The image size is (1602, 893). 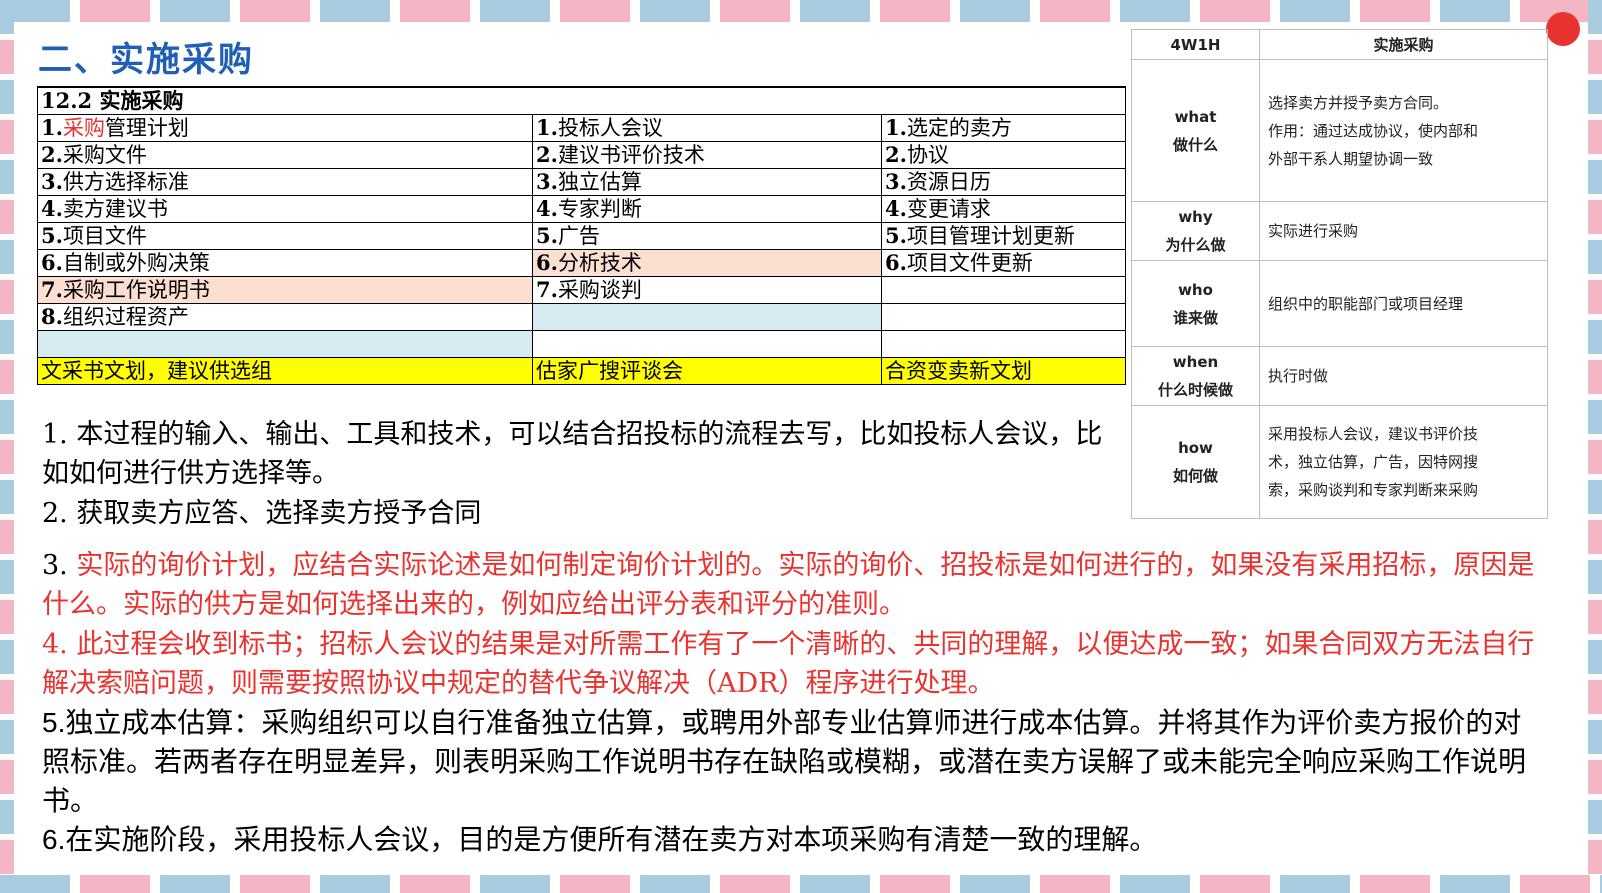 I want to click on input-cell: 7.采购工作说明书, so click(x=285, y=290).